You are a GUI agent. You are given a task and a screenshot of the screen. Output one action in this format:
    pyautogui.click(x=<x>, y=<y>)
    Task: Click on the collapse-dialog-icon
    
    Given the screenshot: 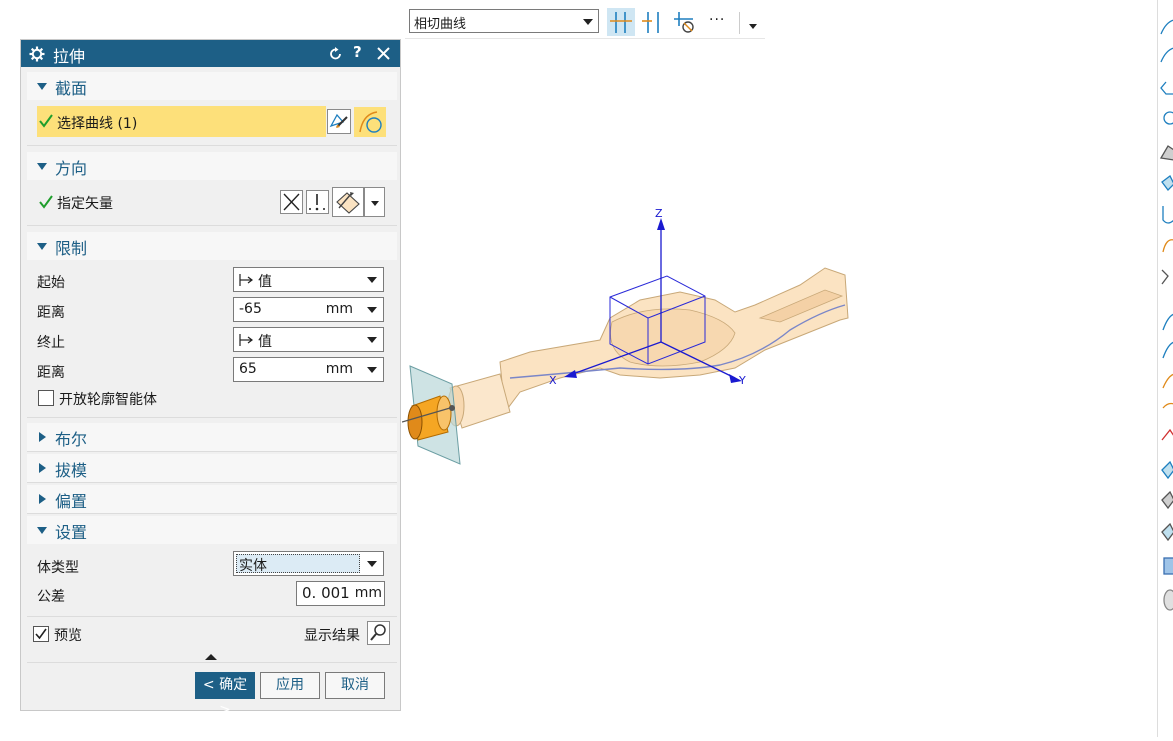 What is the action you would take?
    pyautogui.click(x=211, y=657)
    